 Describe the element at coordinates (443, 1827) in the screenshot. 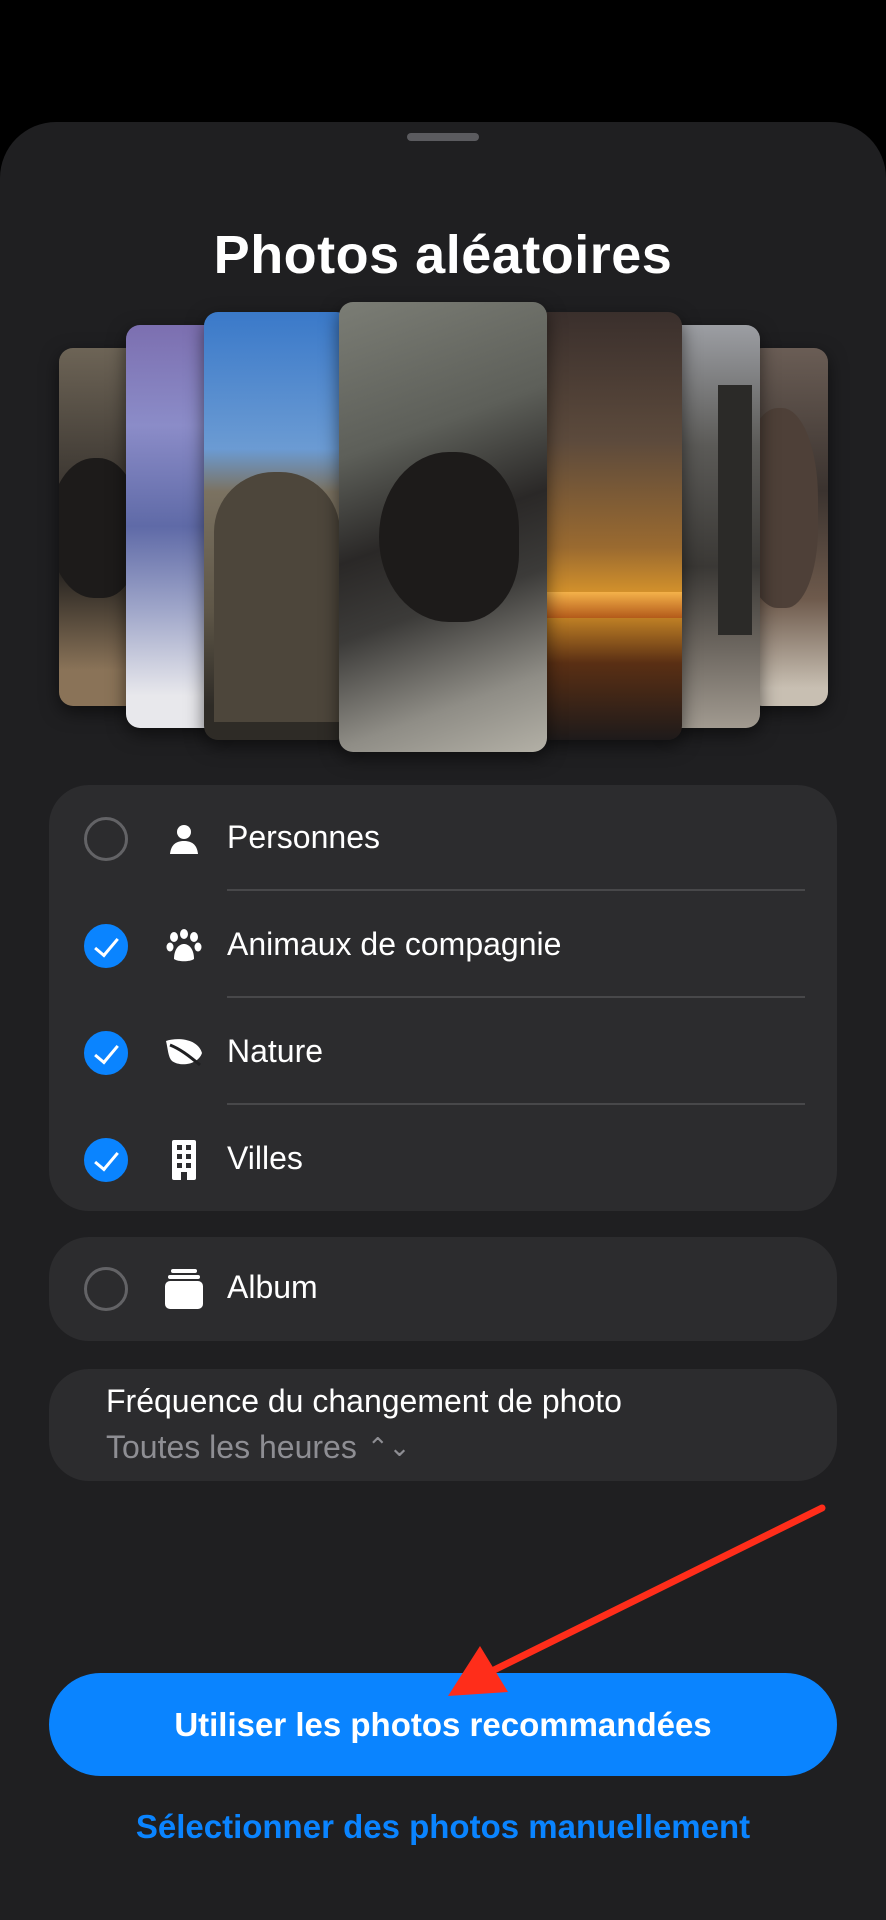

I see `select-photos-manually-link: Sélectionner des photos manuellement` at that location.